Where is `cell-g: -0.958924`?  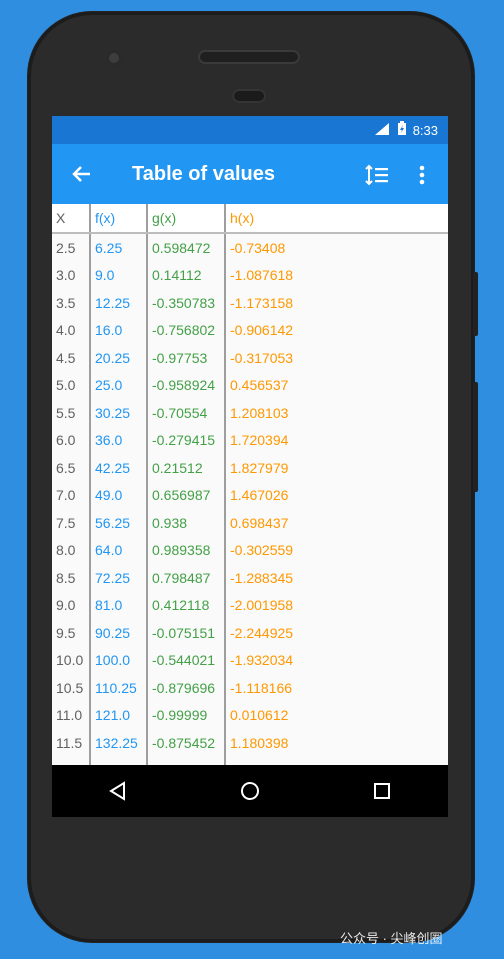 cell-g: -0.958924 is located at coordinates (186, 385).